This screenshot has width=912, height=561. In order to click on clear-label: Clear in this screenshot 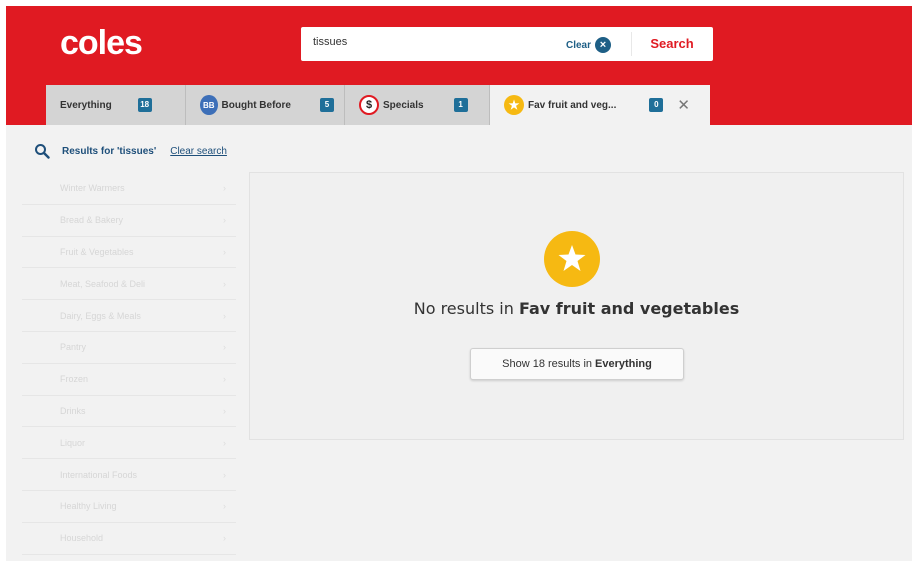, I will do `click(579, 45)`.